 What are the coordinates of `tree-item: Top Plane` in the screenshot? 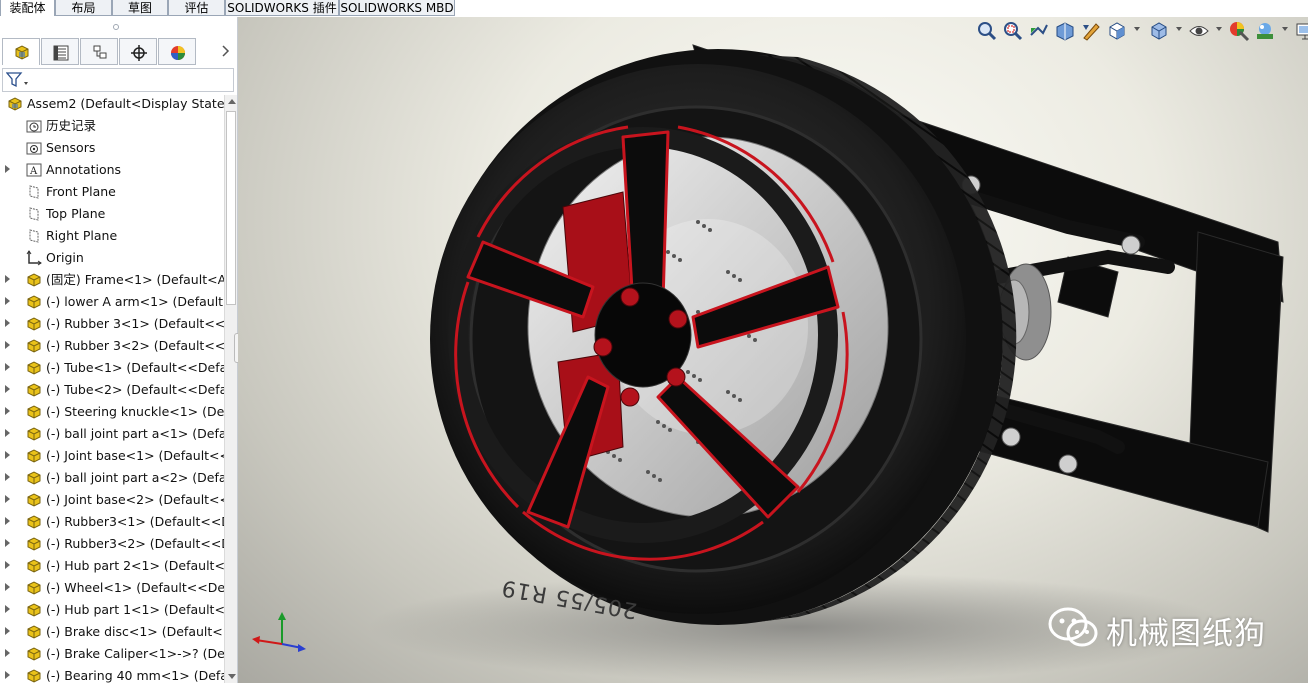 It's located at (112, 214).